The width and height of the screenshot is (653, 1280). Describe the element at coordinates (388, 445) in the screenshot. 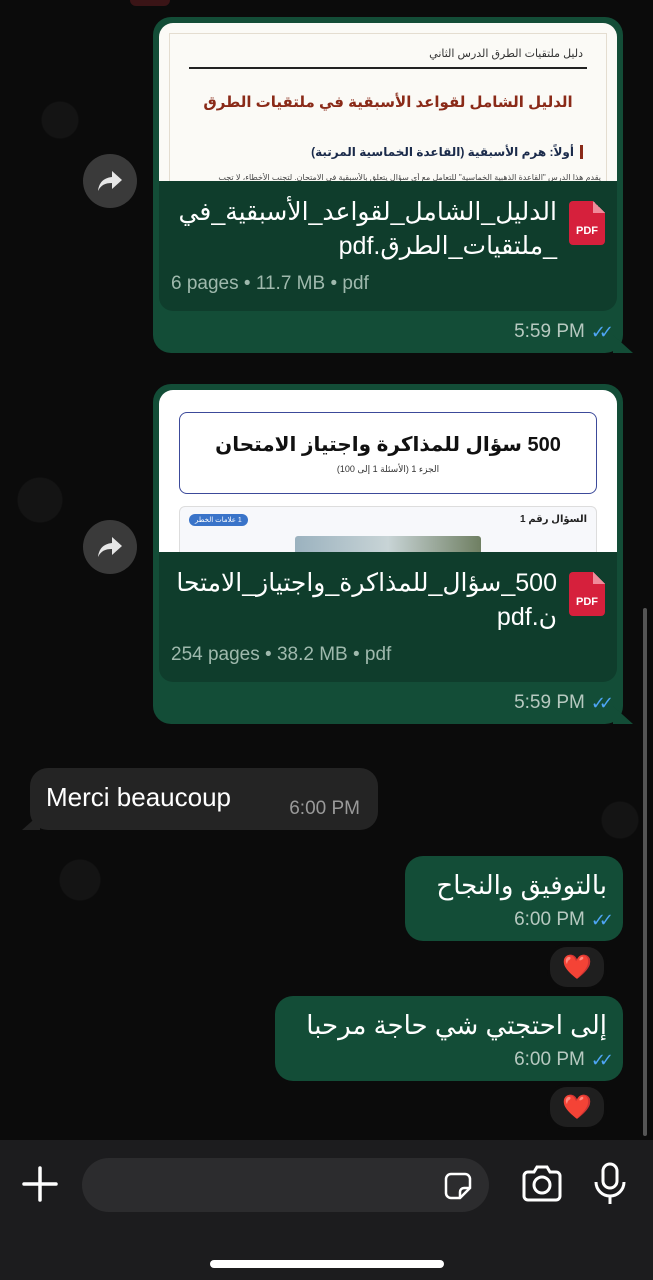

I see `preview-title: 500 سؤال للمذاكرة واجتياز الامتحان` at that location.